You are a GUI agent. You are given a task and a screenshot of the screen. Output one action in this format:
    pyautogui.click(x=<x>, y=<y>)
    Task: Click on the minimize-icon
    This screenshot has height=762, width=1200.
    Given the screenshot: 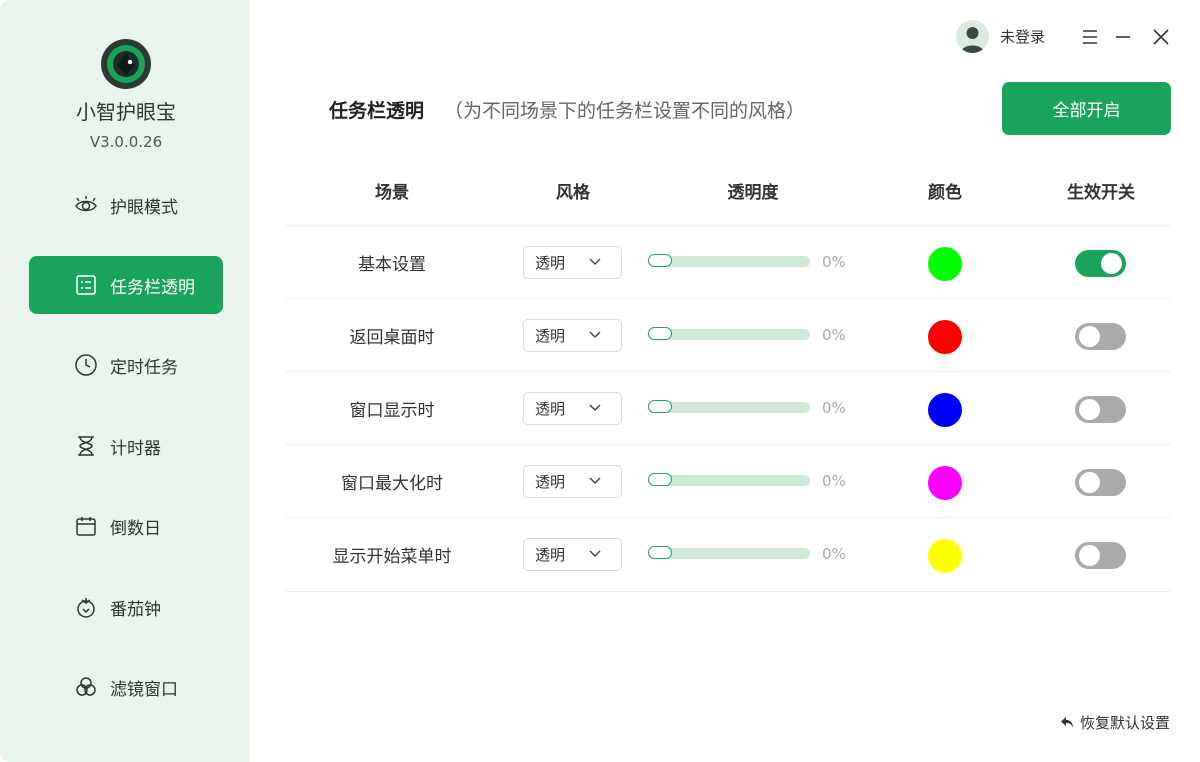 What is the action you would take?
    pyautogui.click(x=1123, y=37)
    